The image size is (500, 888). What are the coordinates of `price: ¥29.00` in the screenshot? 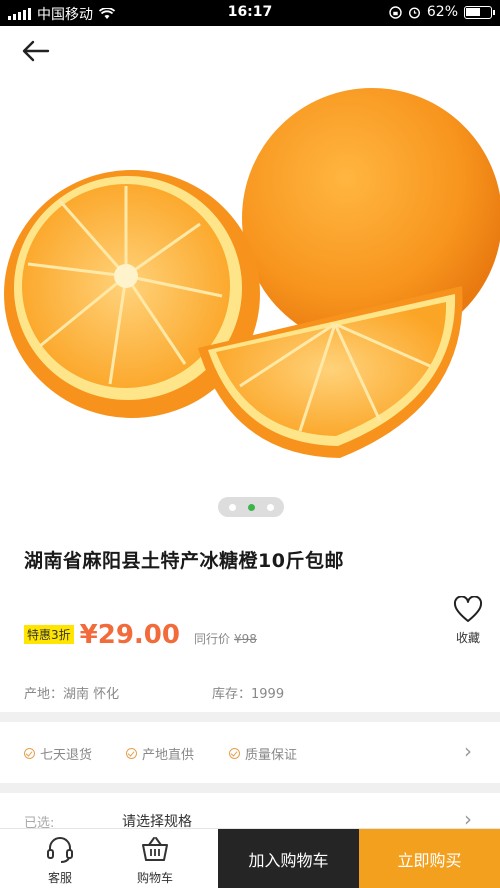 It's located at (129, 635).